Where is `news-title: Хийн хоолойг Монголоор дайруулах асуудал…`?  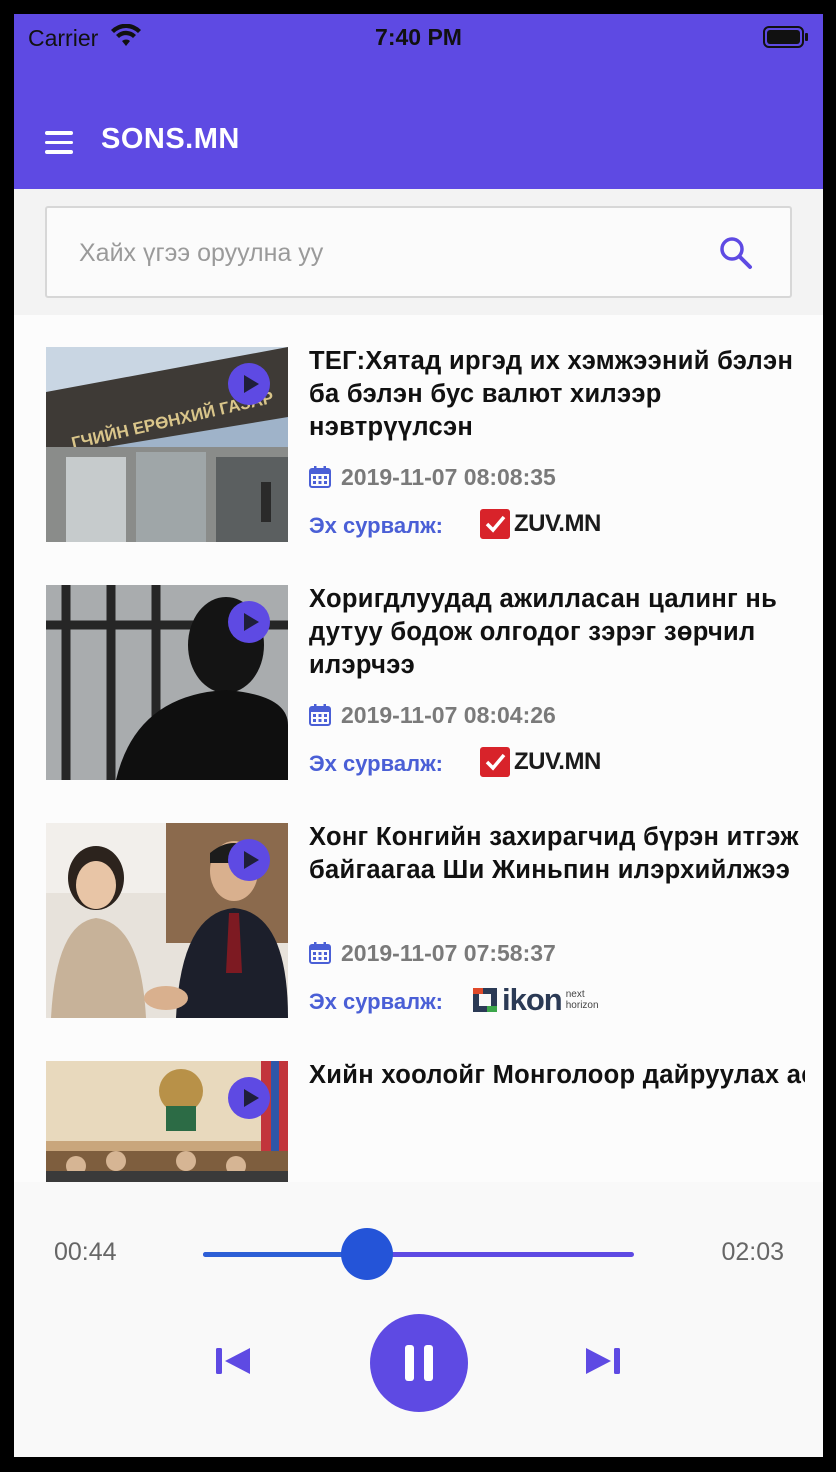 news-title: Хийн хоолойг Монголоор дайруулах асуудал… is located at coordinates (557, 1075).